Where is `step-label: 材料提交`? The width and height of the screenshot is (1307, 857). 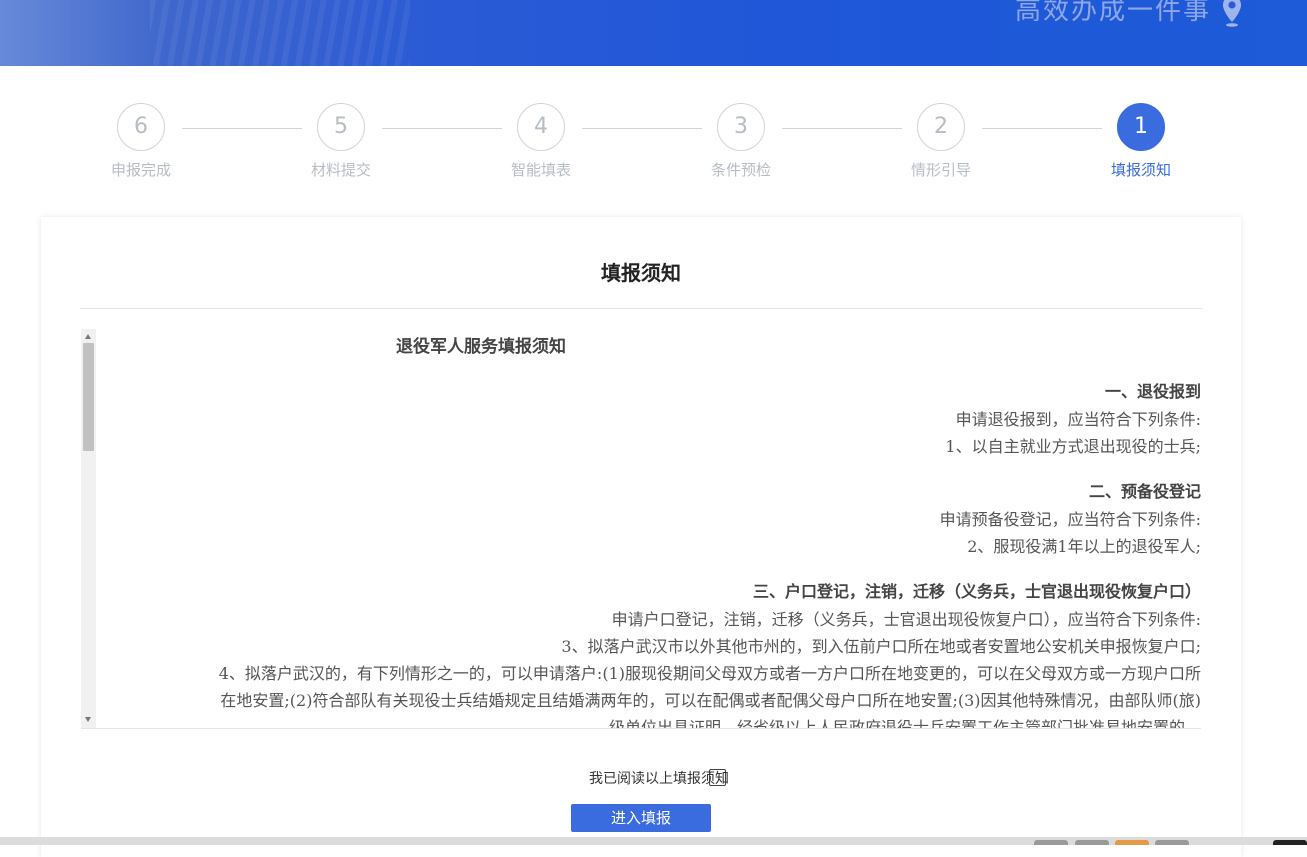
step-label: 材料提交 is located at coordinates (340, 170).